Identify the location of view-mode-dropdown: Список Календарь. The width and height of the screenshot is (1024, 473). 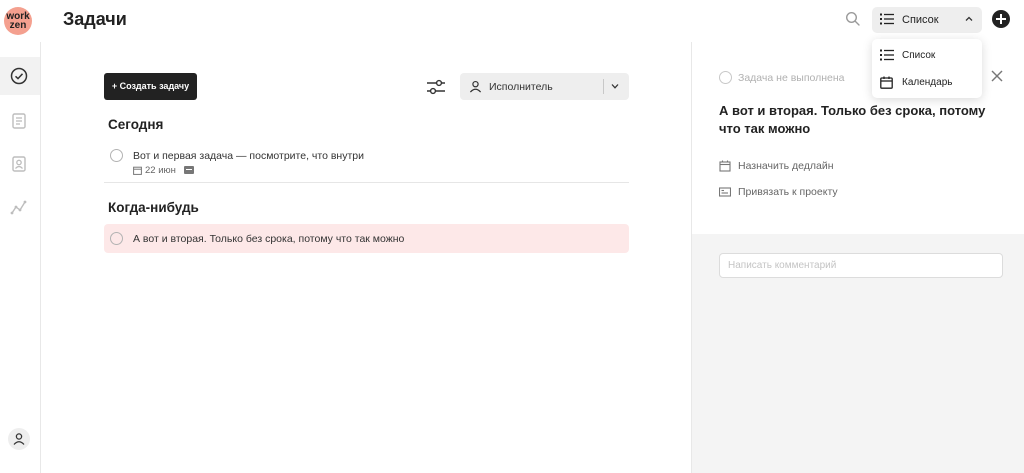
(927, 68).